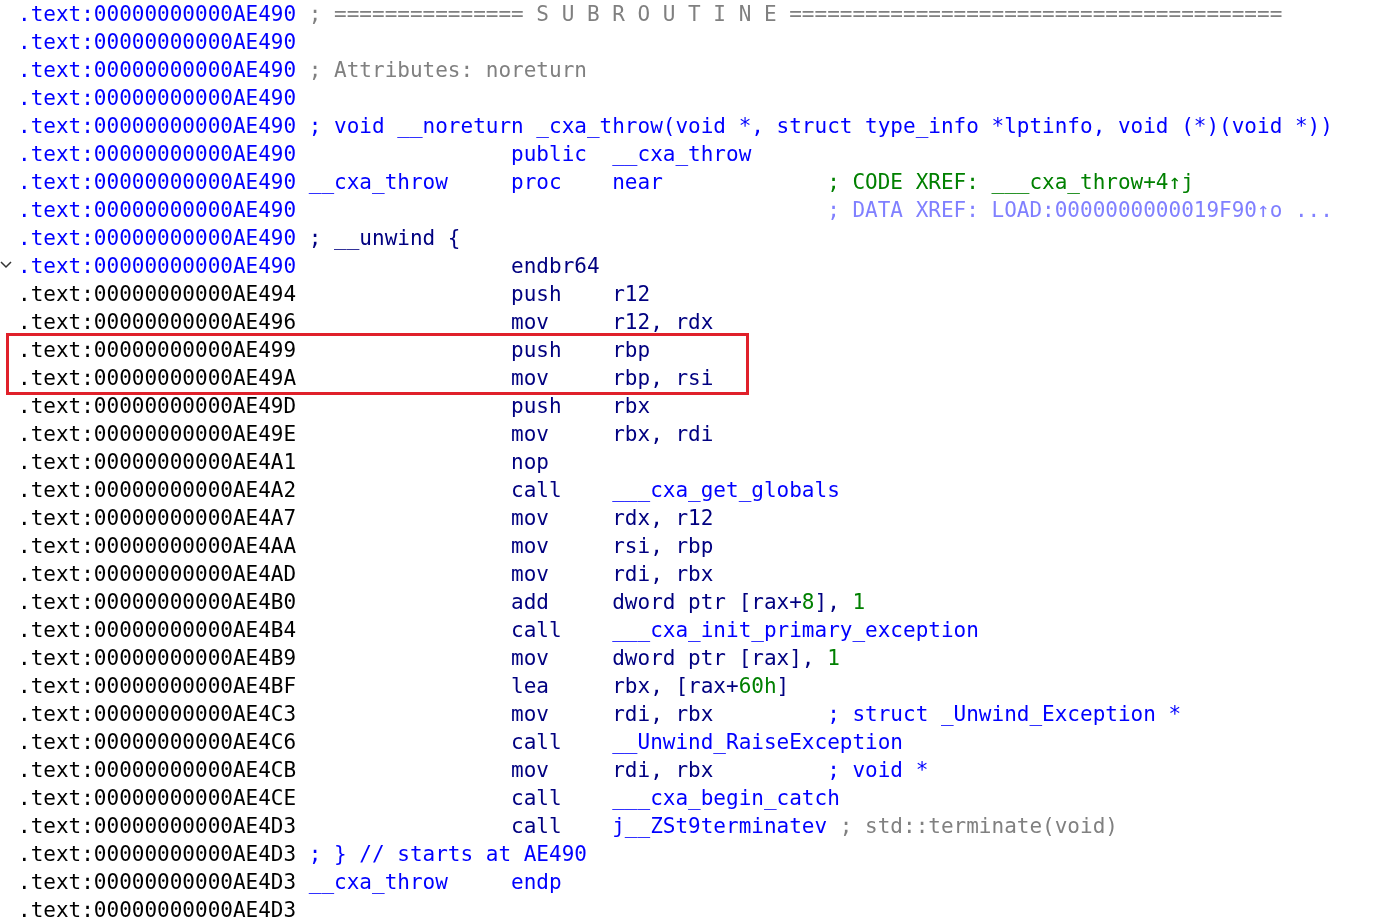  Describe the element at coordinates (157, 686) in the screenshot. I see `address-label: .text:00000000000AE4BF` at that location.